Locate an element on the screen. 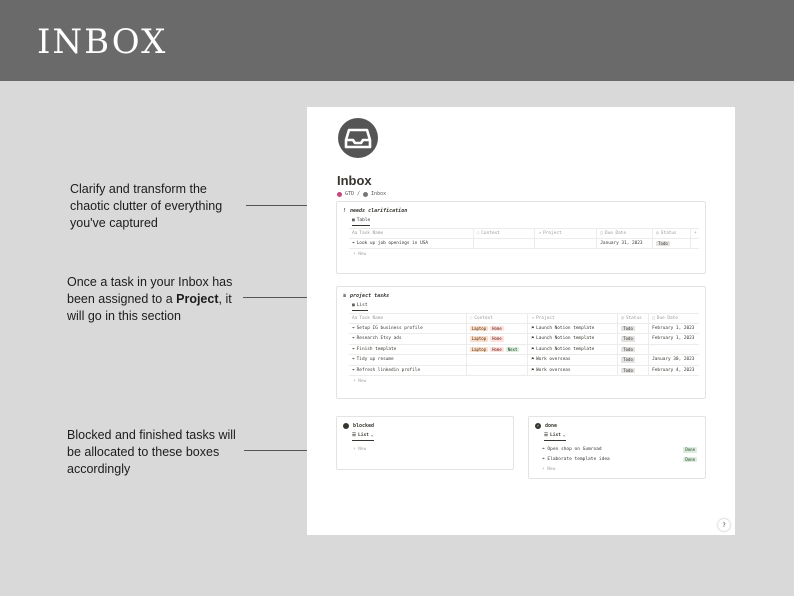  column-label: Context is located at coordinates (483, 318).